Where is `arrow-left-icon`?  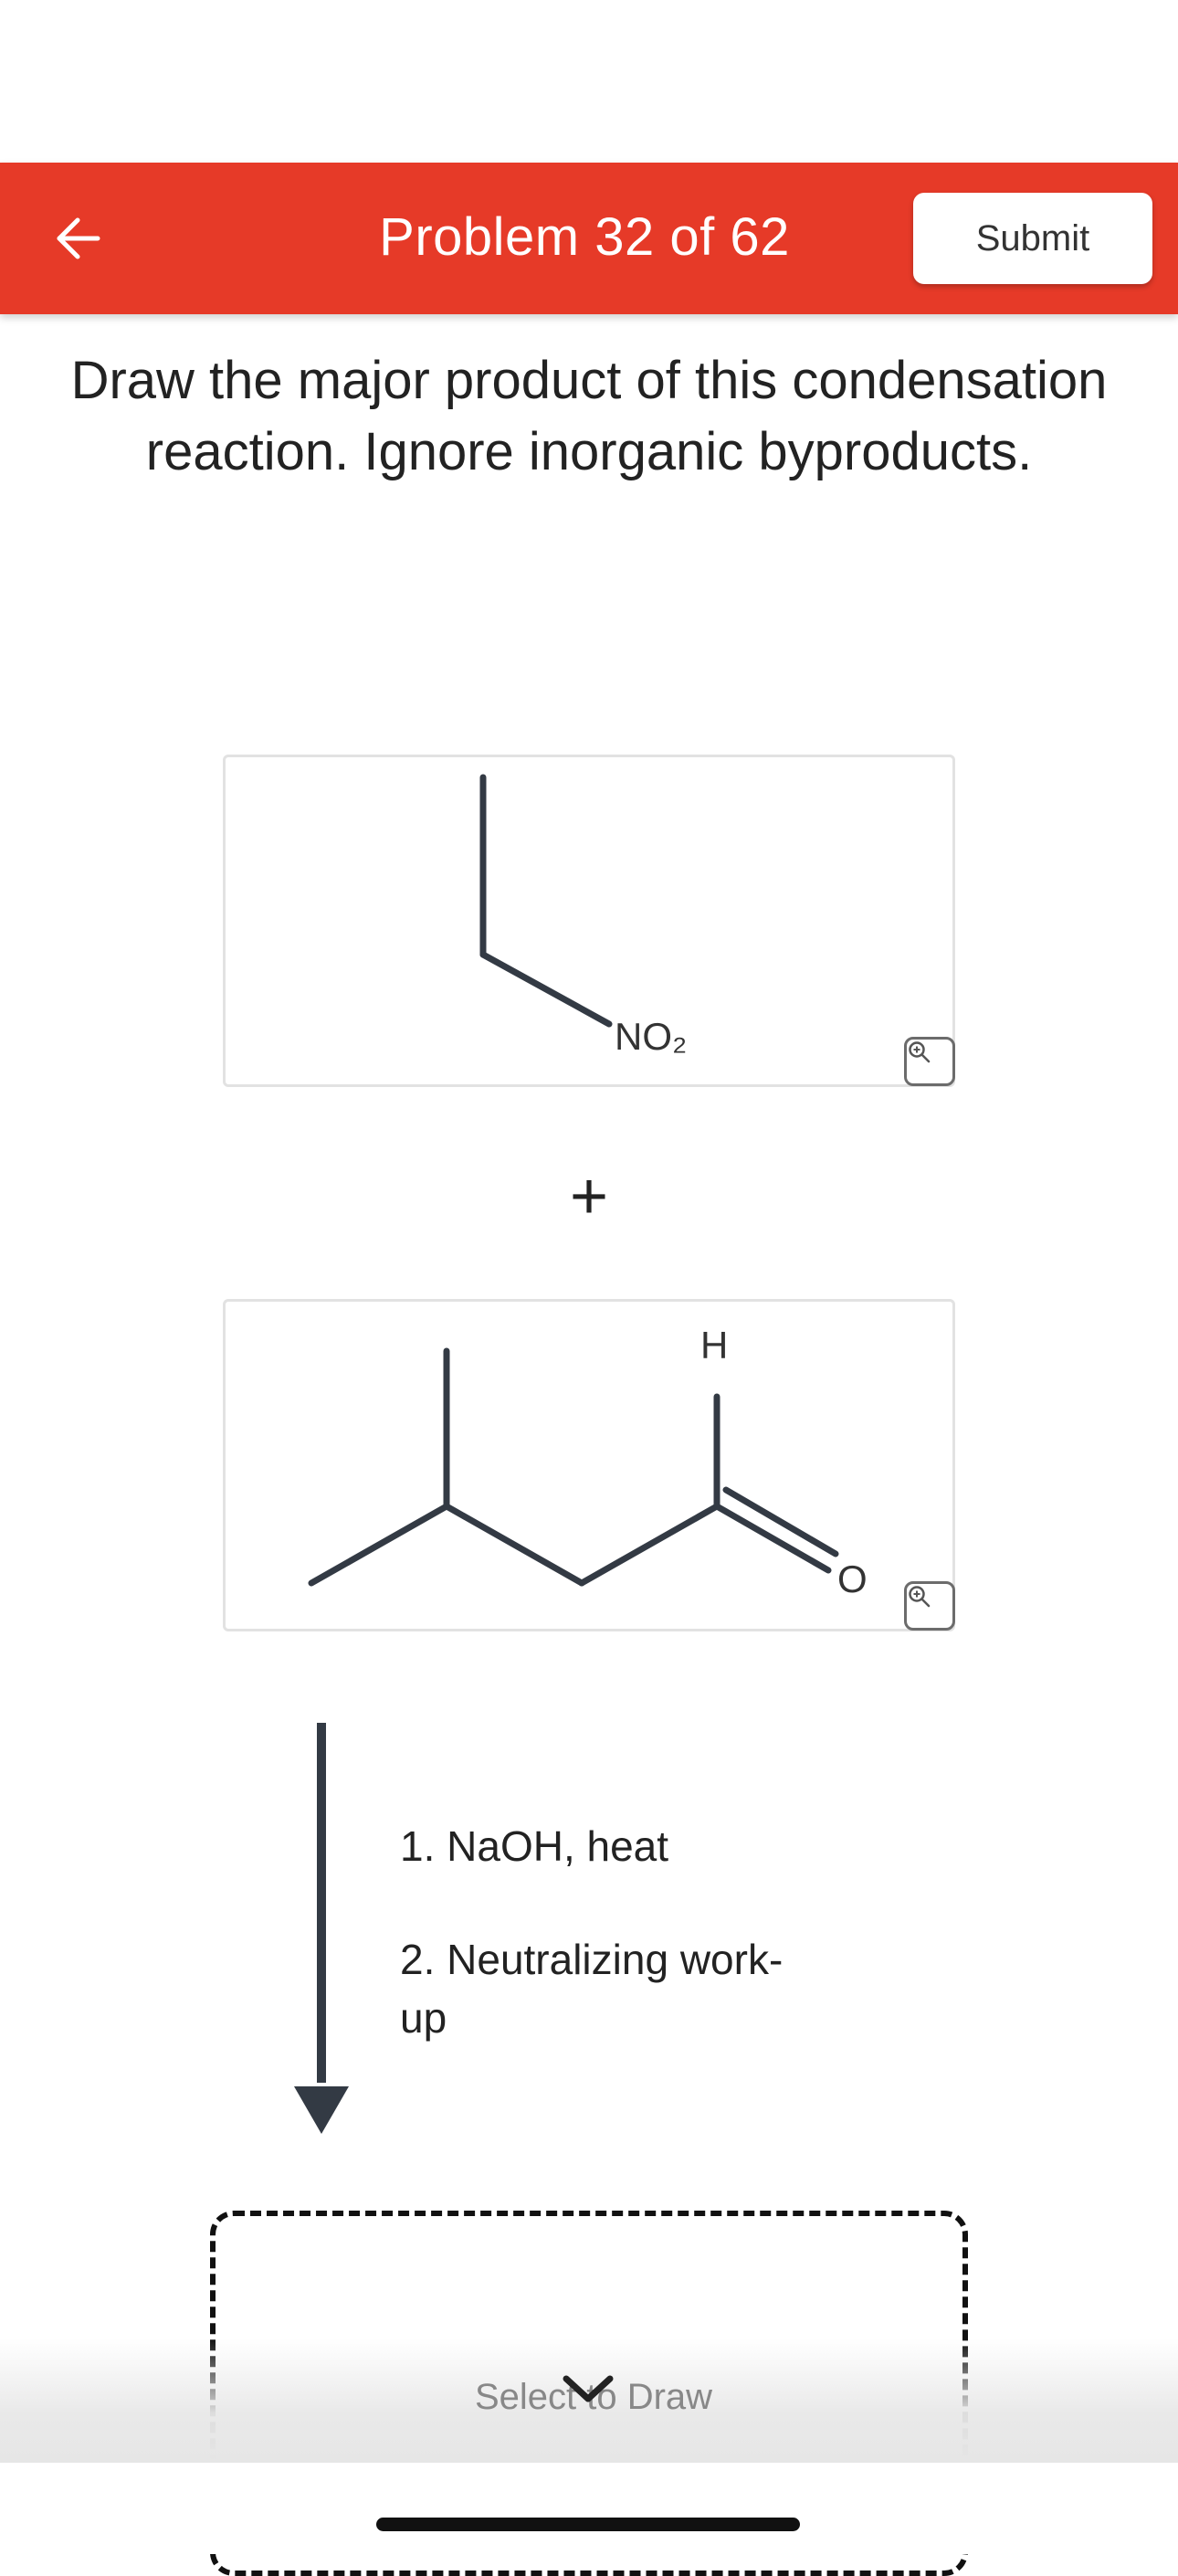
arrow-left-icon is located at coordinates (78, 238).